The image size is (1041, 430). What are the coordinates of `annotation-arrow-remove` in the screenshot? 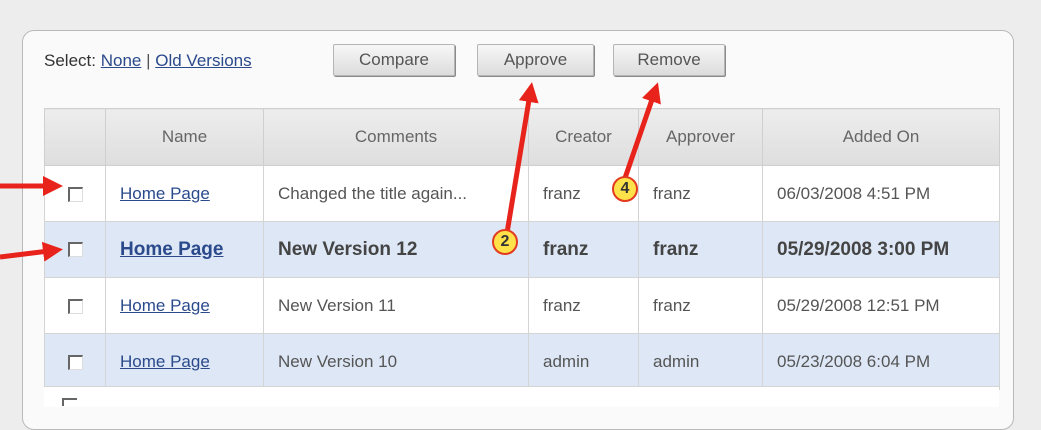 It's located at (641, 130).